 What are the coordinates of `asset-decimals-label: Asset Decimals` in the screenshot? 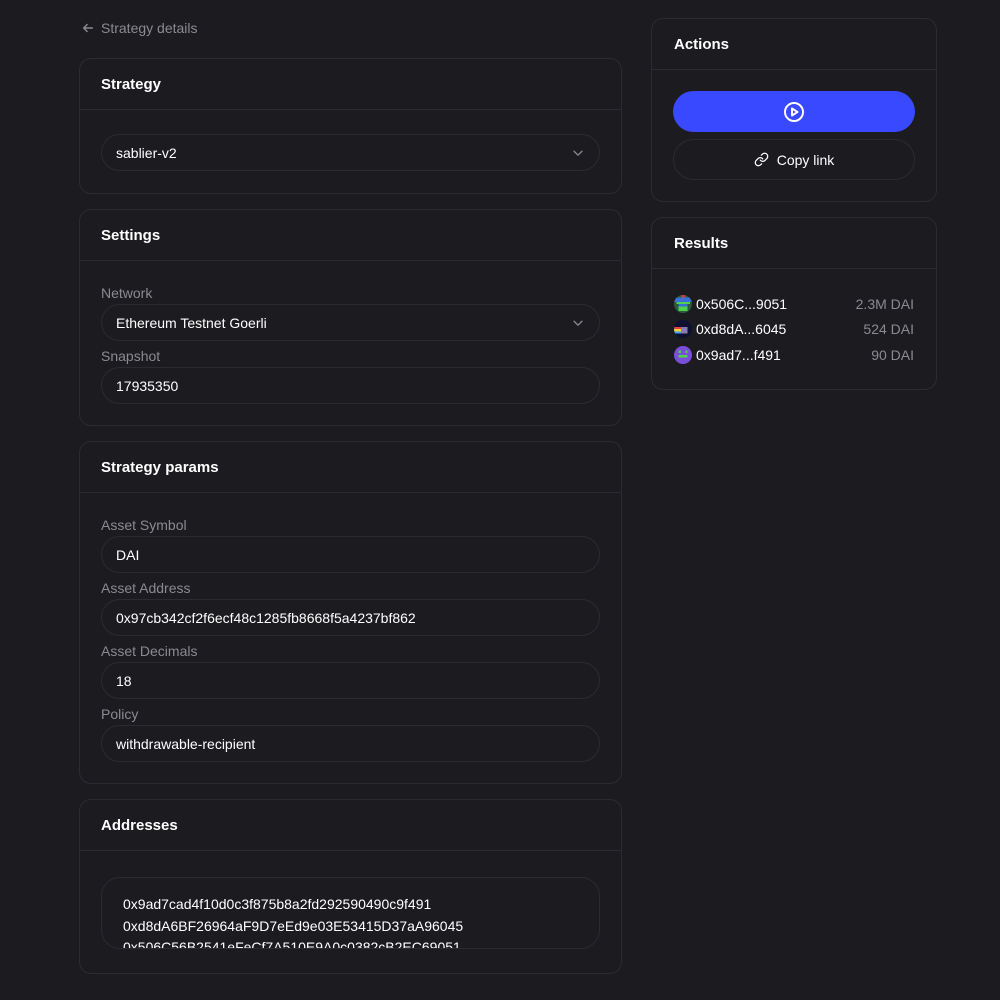 It's located at (149, 651).